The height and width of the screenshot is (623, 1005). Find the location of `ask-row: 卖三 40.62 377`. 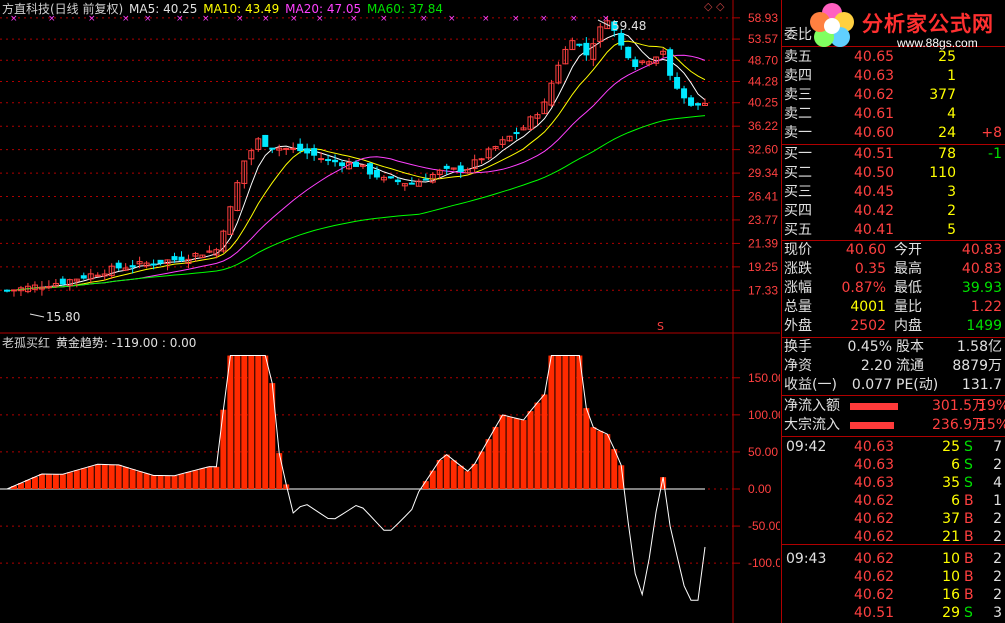

ask-row: 卖三 40.62 377 is located at coordinates (893, 95).